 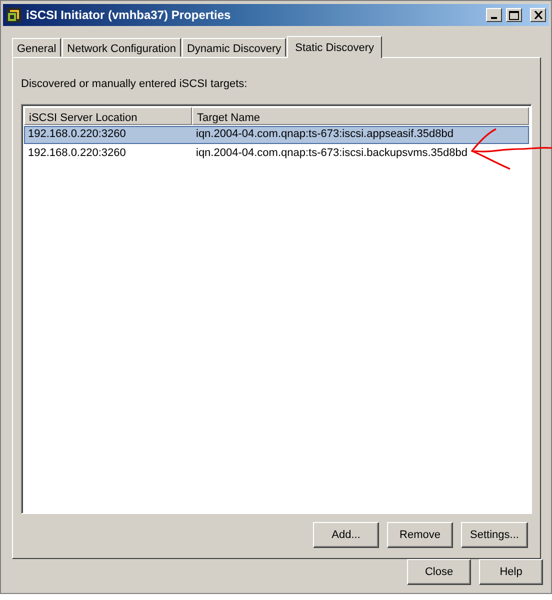 What do you see at coordinates (360, 115) in the screenshot?
I see `column-header: Target Name` at bounding box center [360, 115].